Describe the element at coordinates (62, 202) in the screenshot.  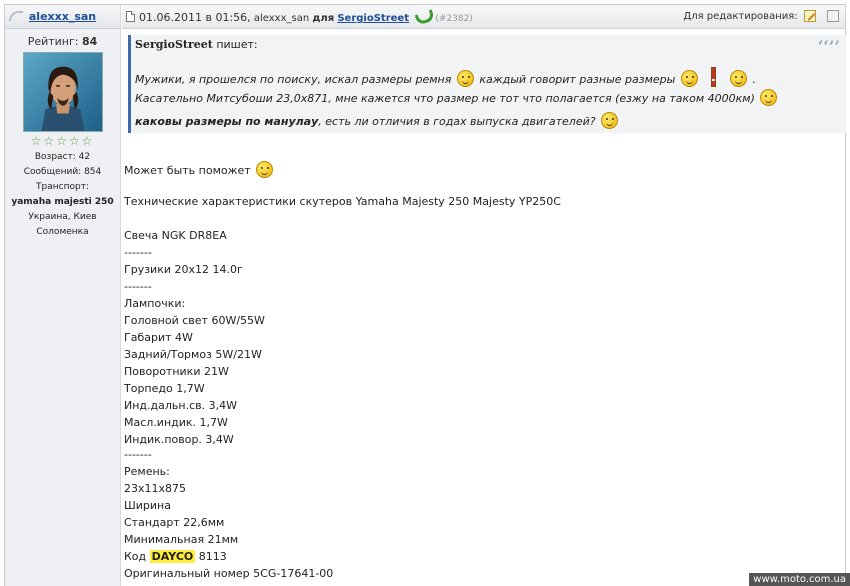
I see `author-transport-value: yamaha majesti 250` at that location.